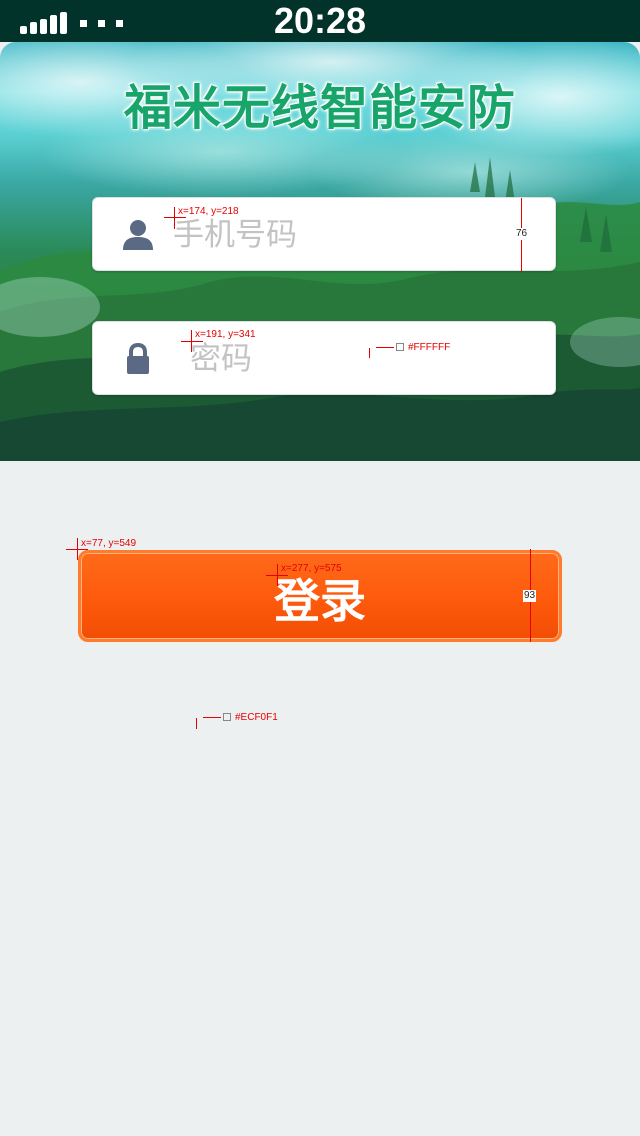  What do you see at coordinates (138, 358) in the screenshot?
I see `lock-icon` at bounding box center [138, 358].